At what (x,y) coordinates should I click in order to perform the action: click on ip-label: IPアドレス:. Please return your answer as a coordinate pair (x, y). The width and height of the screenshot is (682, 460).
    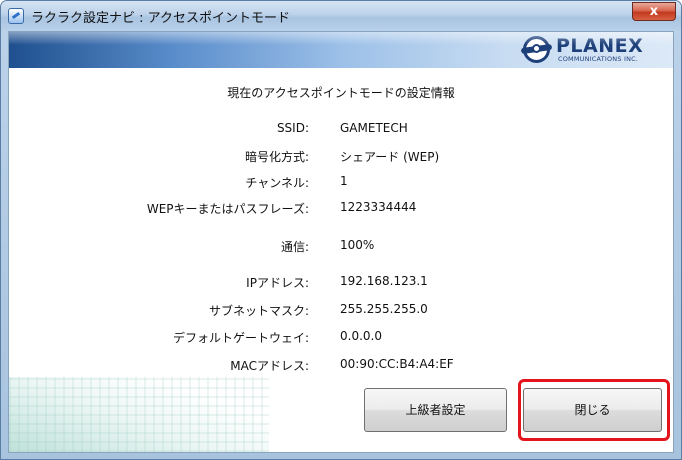
    Looking at the image, I should click on (277, 283).